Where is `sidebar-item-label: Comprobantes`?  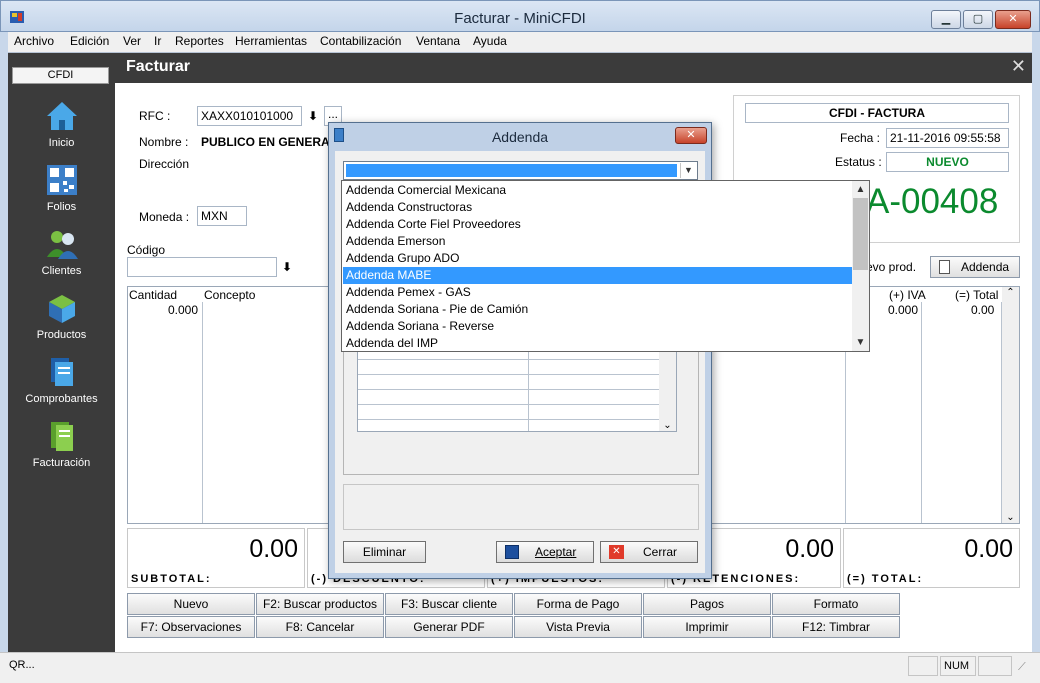
sidebar-item-label: Comprobantes is located at coordinates (61, 399).